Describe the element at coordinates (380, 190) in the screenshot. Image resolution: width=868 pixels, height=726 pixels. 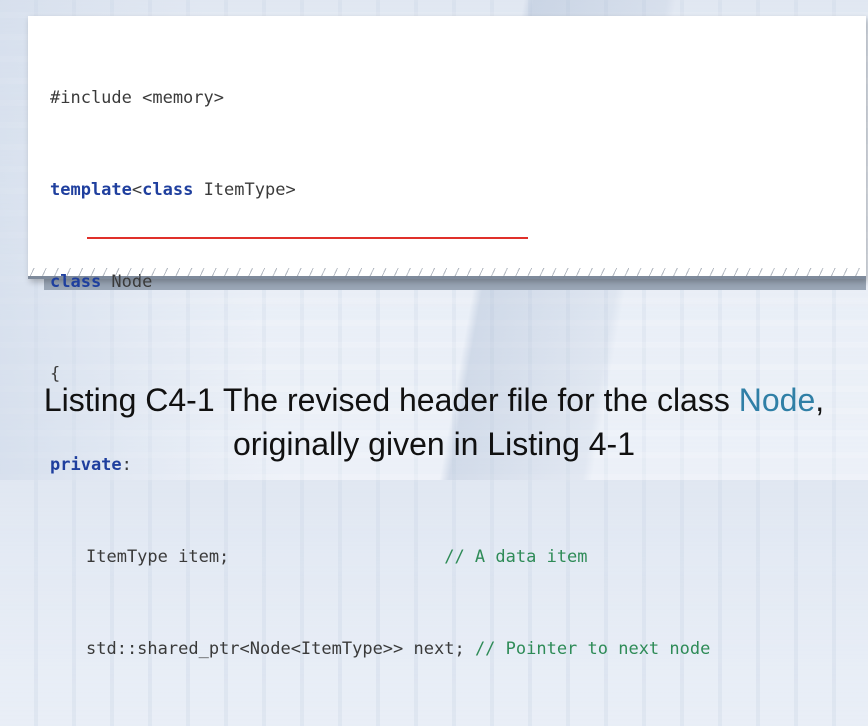
I see `code-line-2: template<class ItemType>` at that location.